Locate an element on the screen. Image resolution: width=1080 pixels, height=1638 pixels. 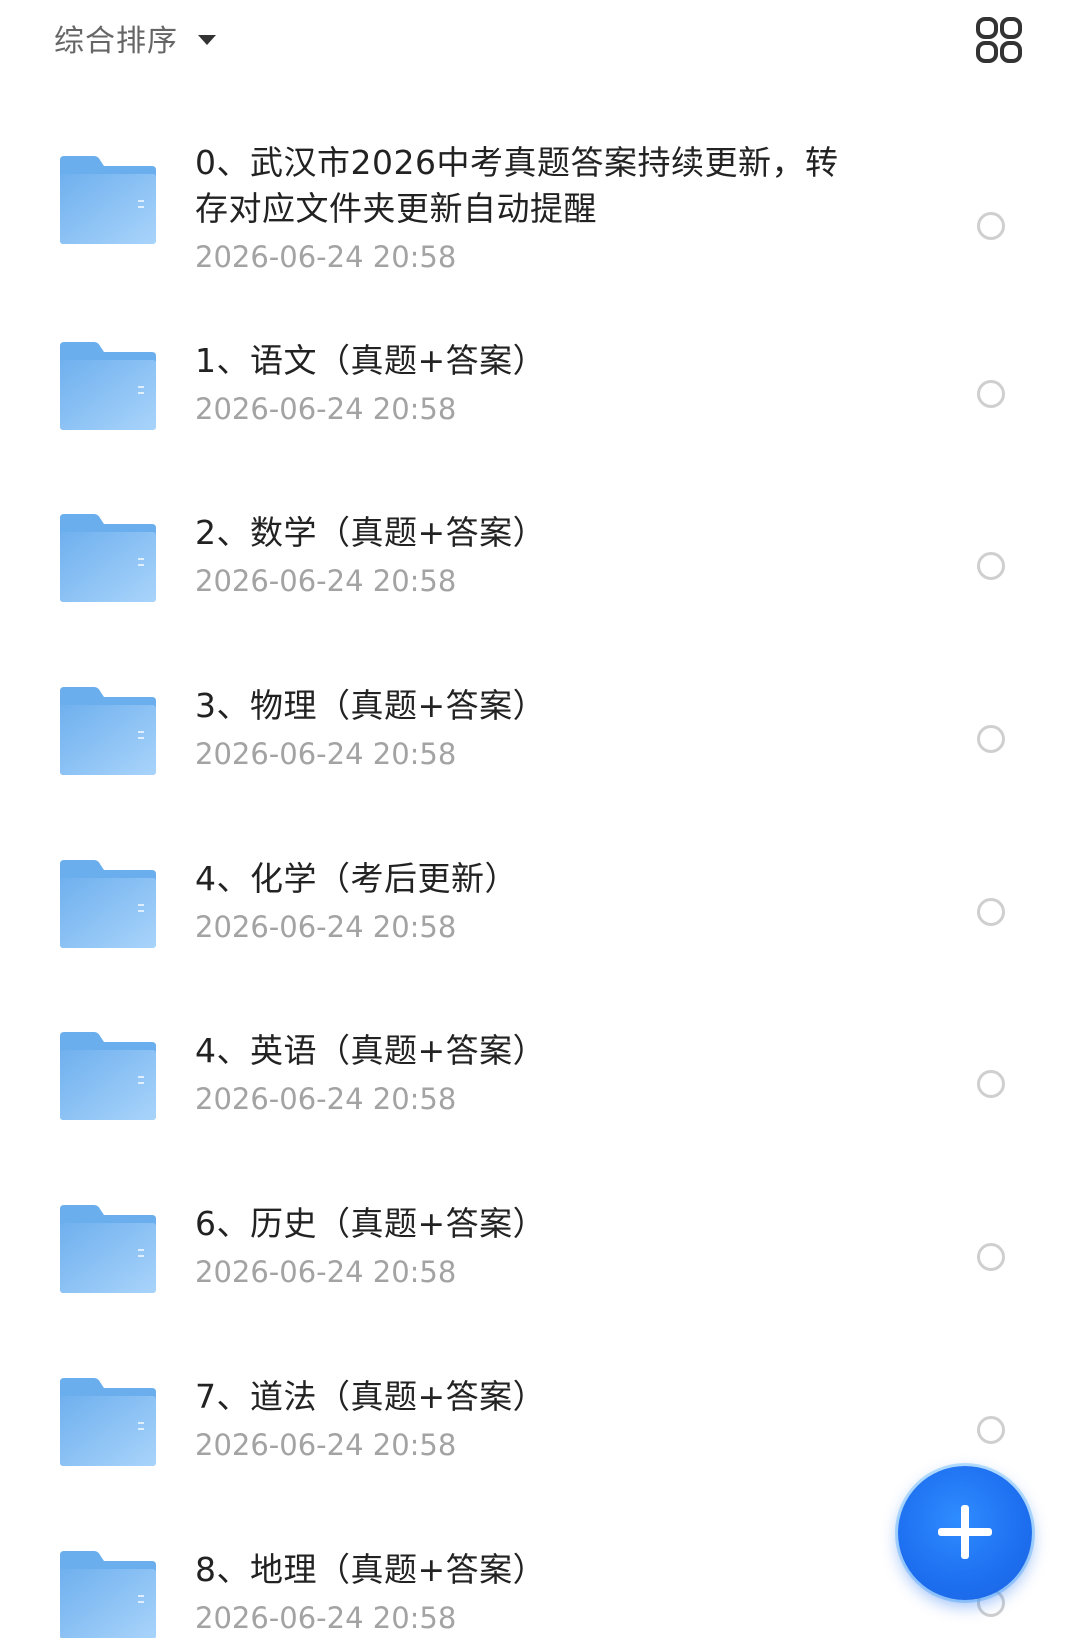
file-name: 4、化学（考后更新） is located at coordinates (356, 878).